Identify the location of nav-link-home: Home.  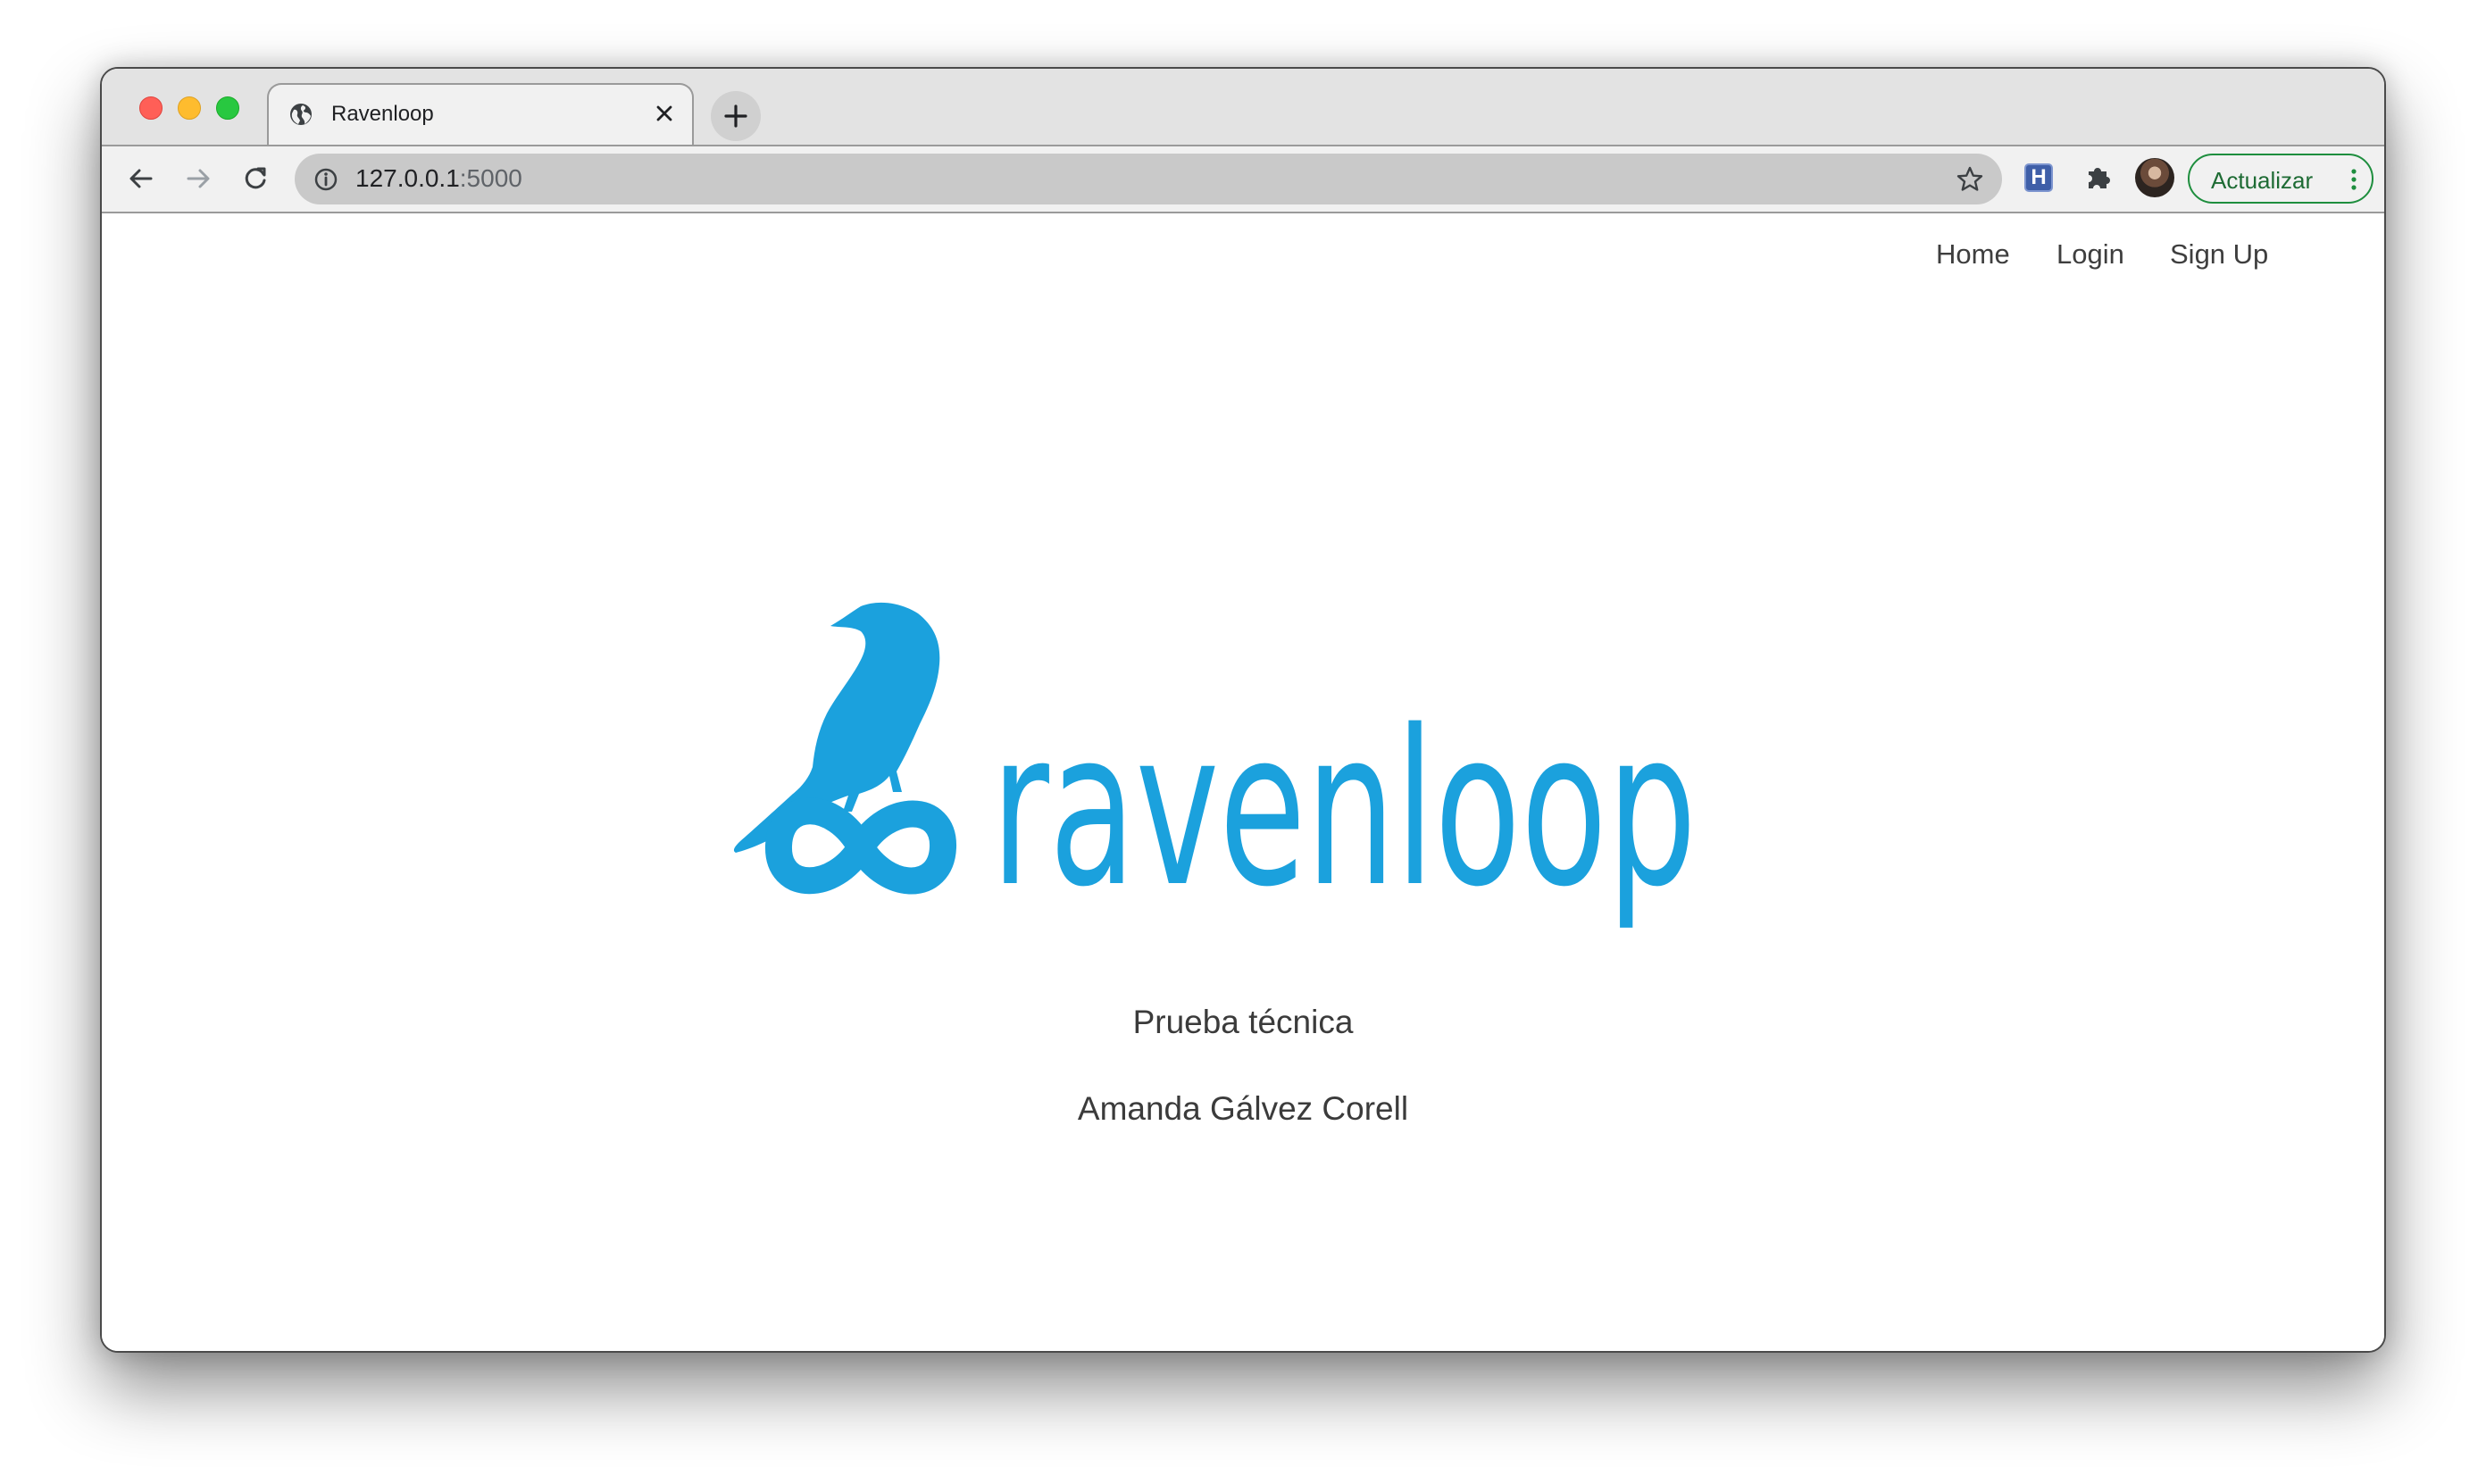
(1973, 254).